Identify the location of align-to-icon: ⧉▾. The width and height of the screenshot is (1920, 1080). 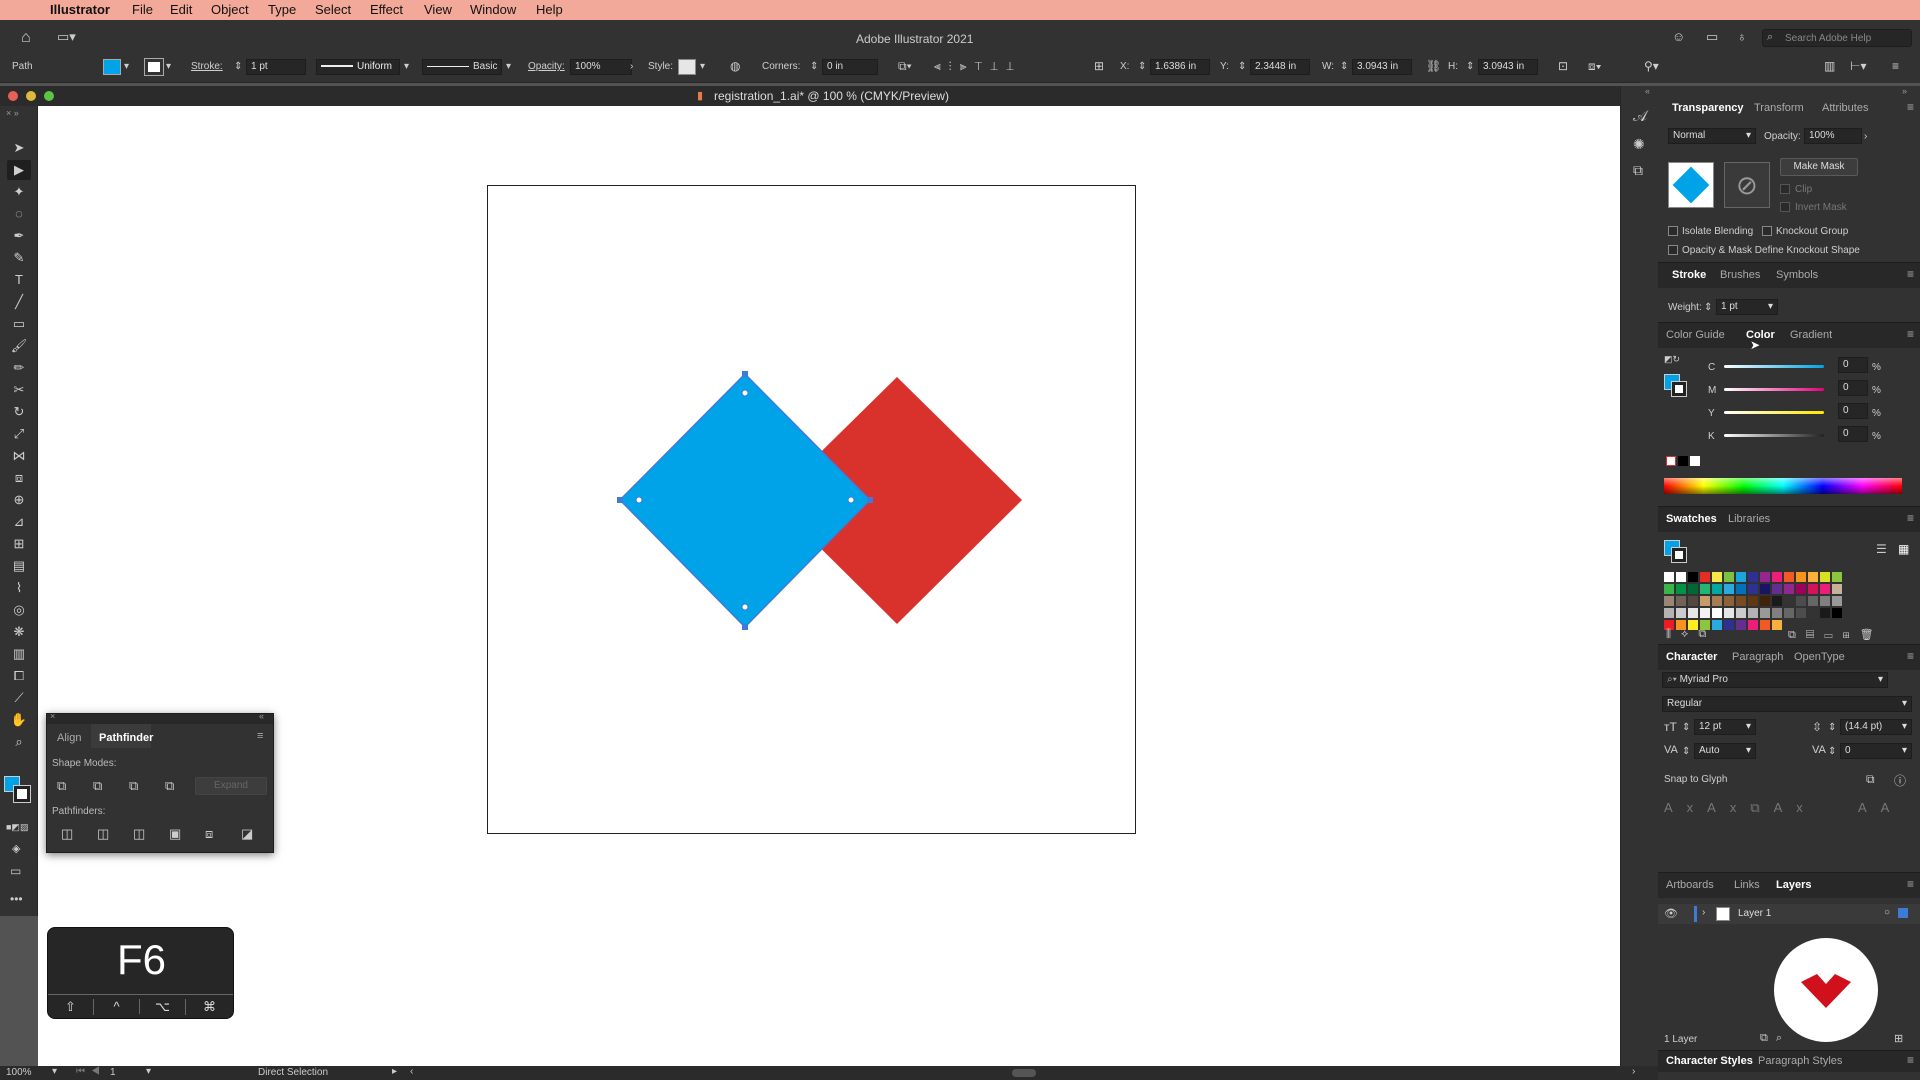
(905, 66).